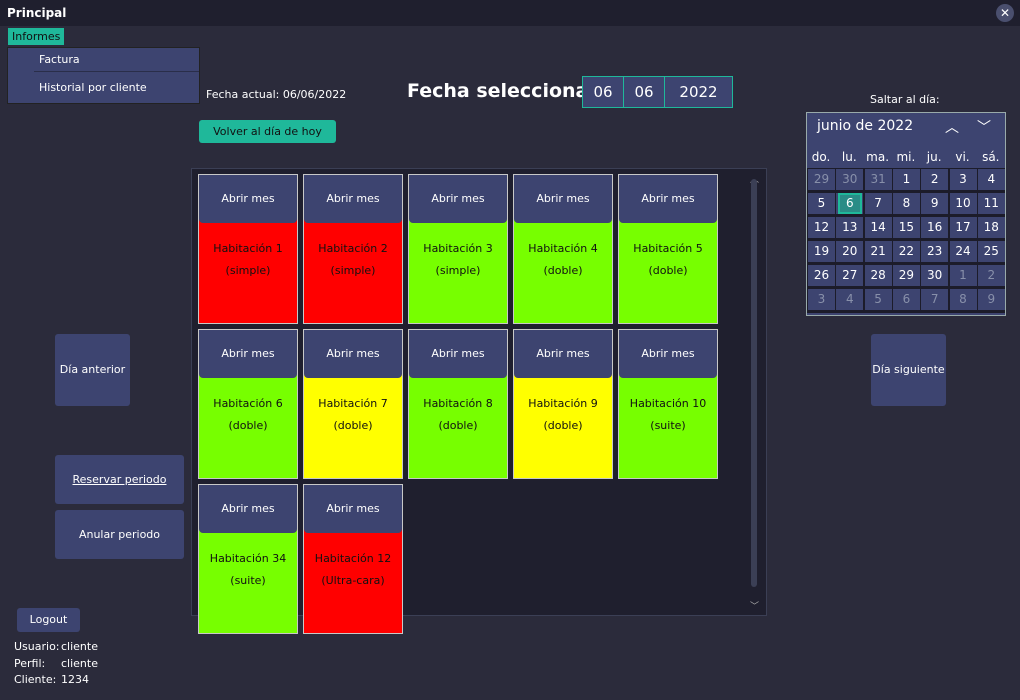 The width and height of the screenshot is (1020, 700). What do you see at coordinates (878, 227) in the screenshot?
I see `calendar-day: 14` at bounding box center [878, 227].